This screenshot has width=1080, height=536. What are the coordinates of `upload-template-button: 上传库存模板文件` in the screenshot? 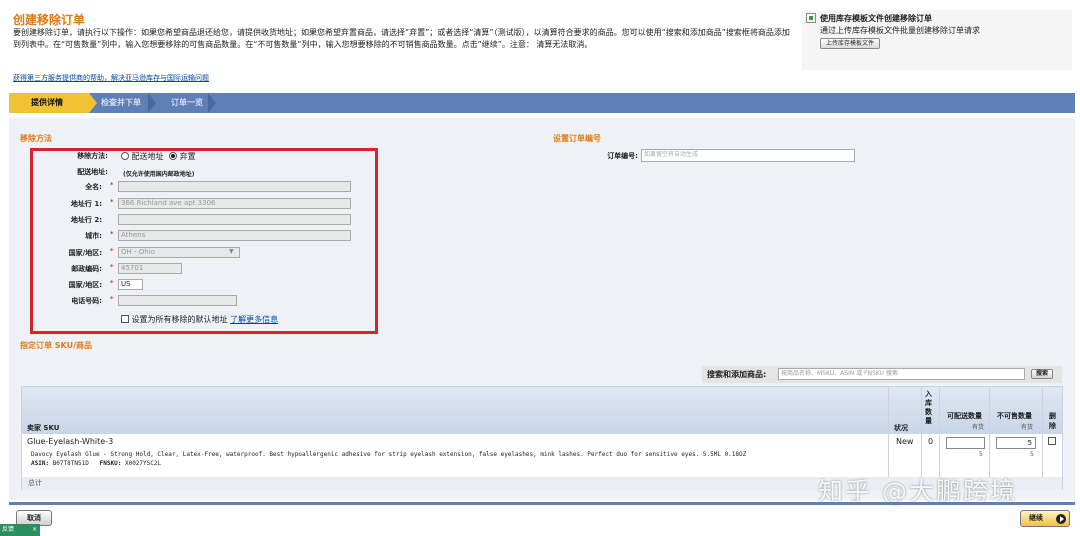 It's located at (850, 43).